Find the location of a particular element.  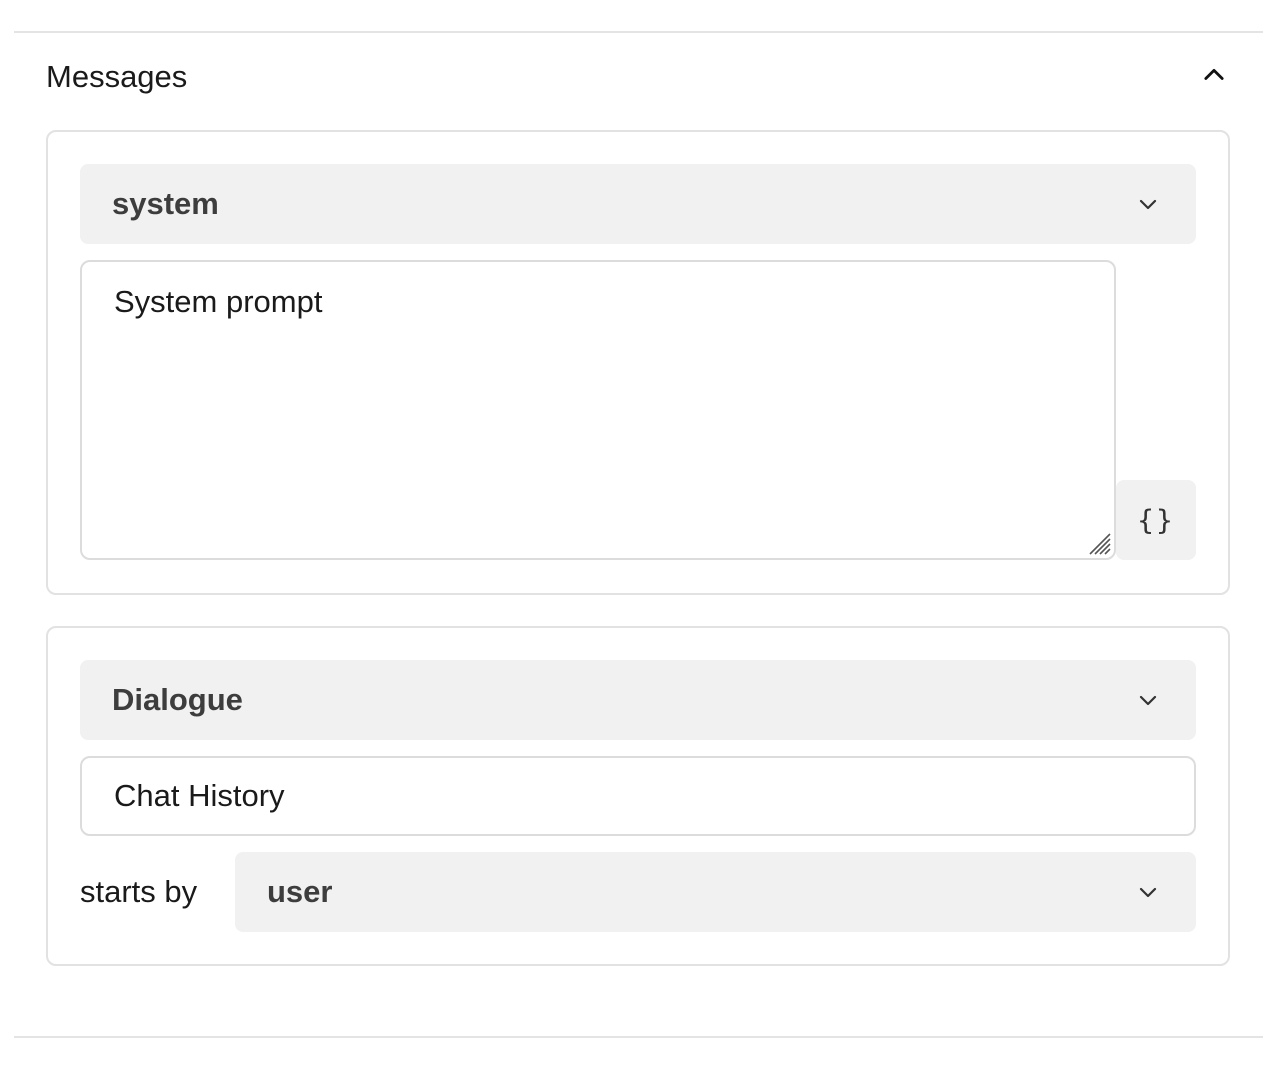

messages-section-header: Messages is located at coordinates (637, 78).